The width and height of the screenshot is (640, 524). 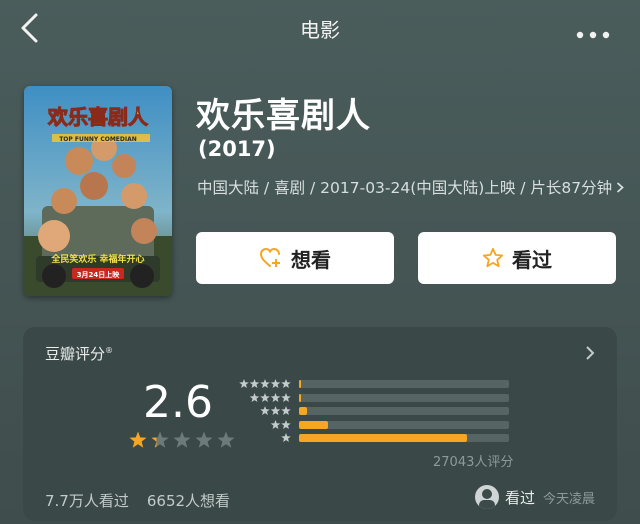 I want to click on rating-score: 2.6, so click(x=178, y=402).